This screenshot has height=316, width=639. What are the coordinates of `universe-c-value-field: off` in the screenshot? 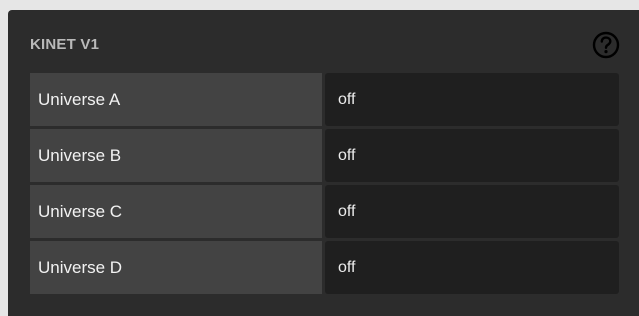 It's located at (472, 211).